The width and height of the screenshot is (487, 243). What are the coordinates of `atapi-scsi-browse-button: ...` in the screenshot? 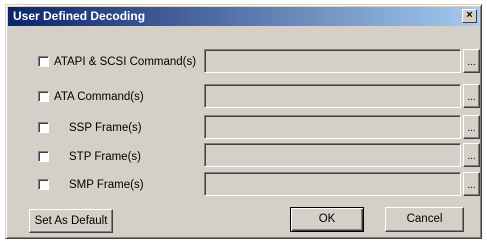 It's located at (471, 61).